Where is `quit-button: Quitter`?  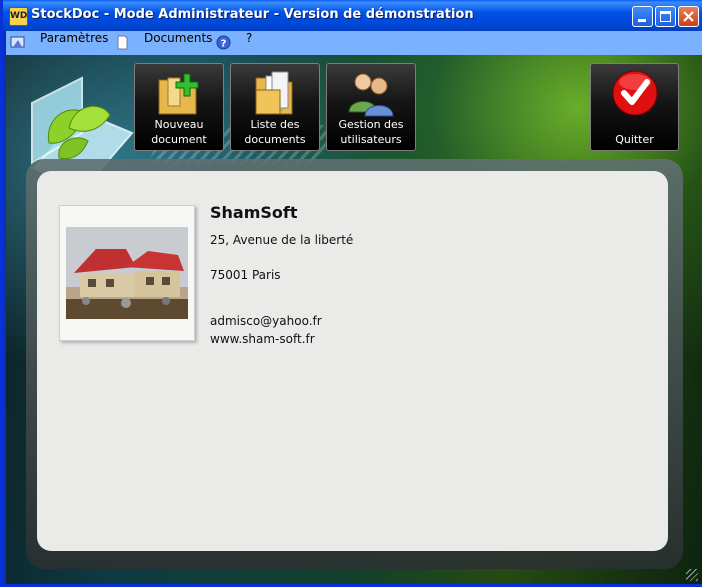 quit-button: Quitter is located at coordinates (634, 107).